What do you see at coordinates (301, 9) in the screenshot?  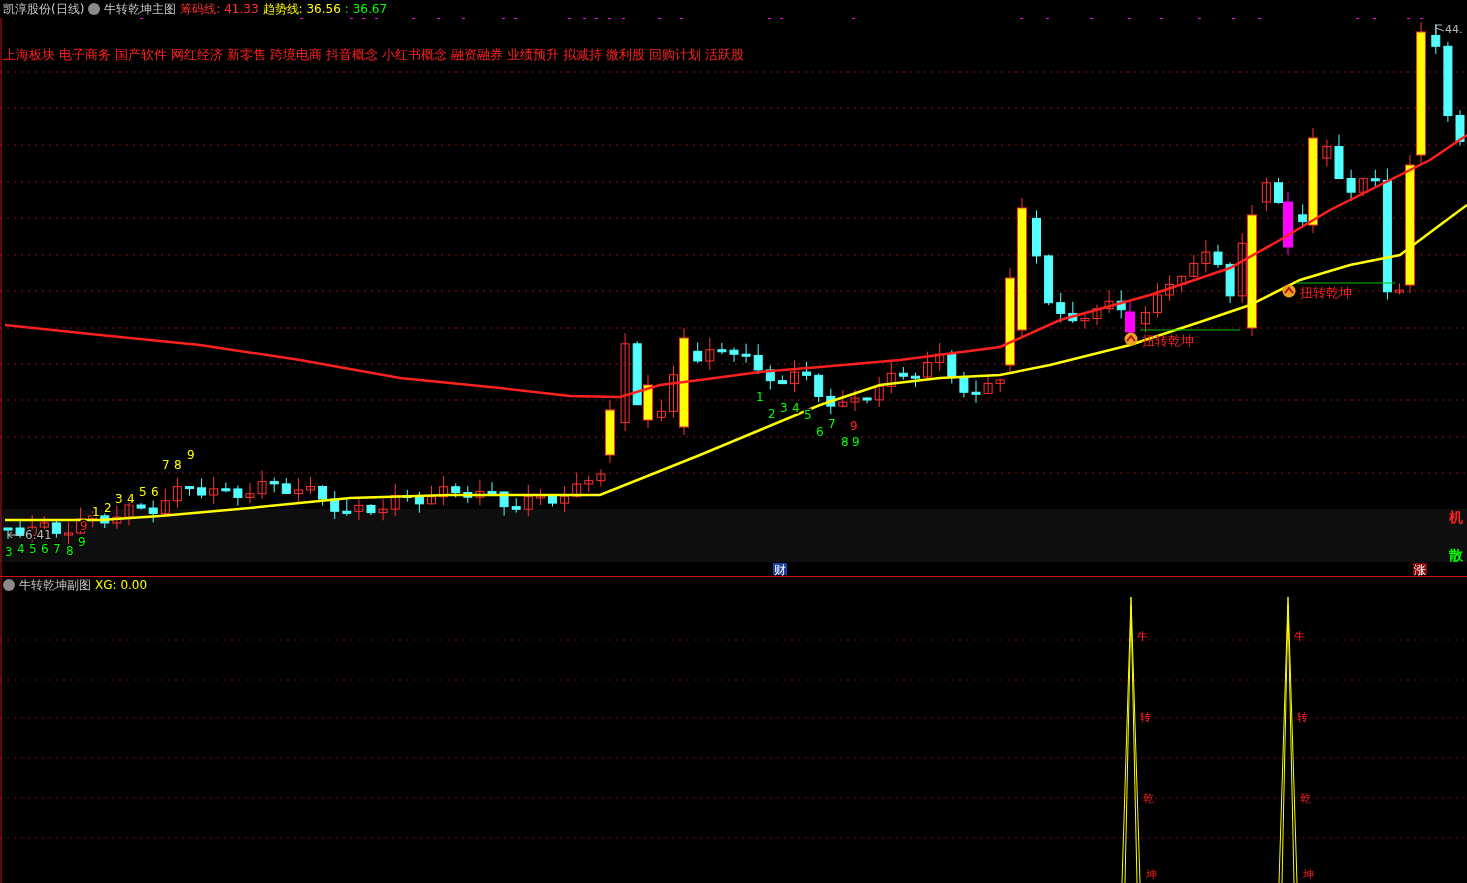 I see `indicator-readout: 趋势线: 36.56` at bounding box center [301, 9].